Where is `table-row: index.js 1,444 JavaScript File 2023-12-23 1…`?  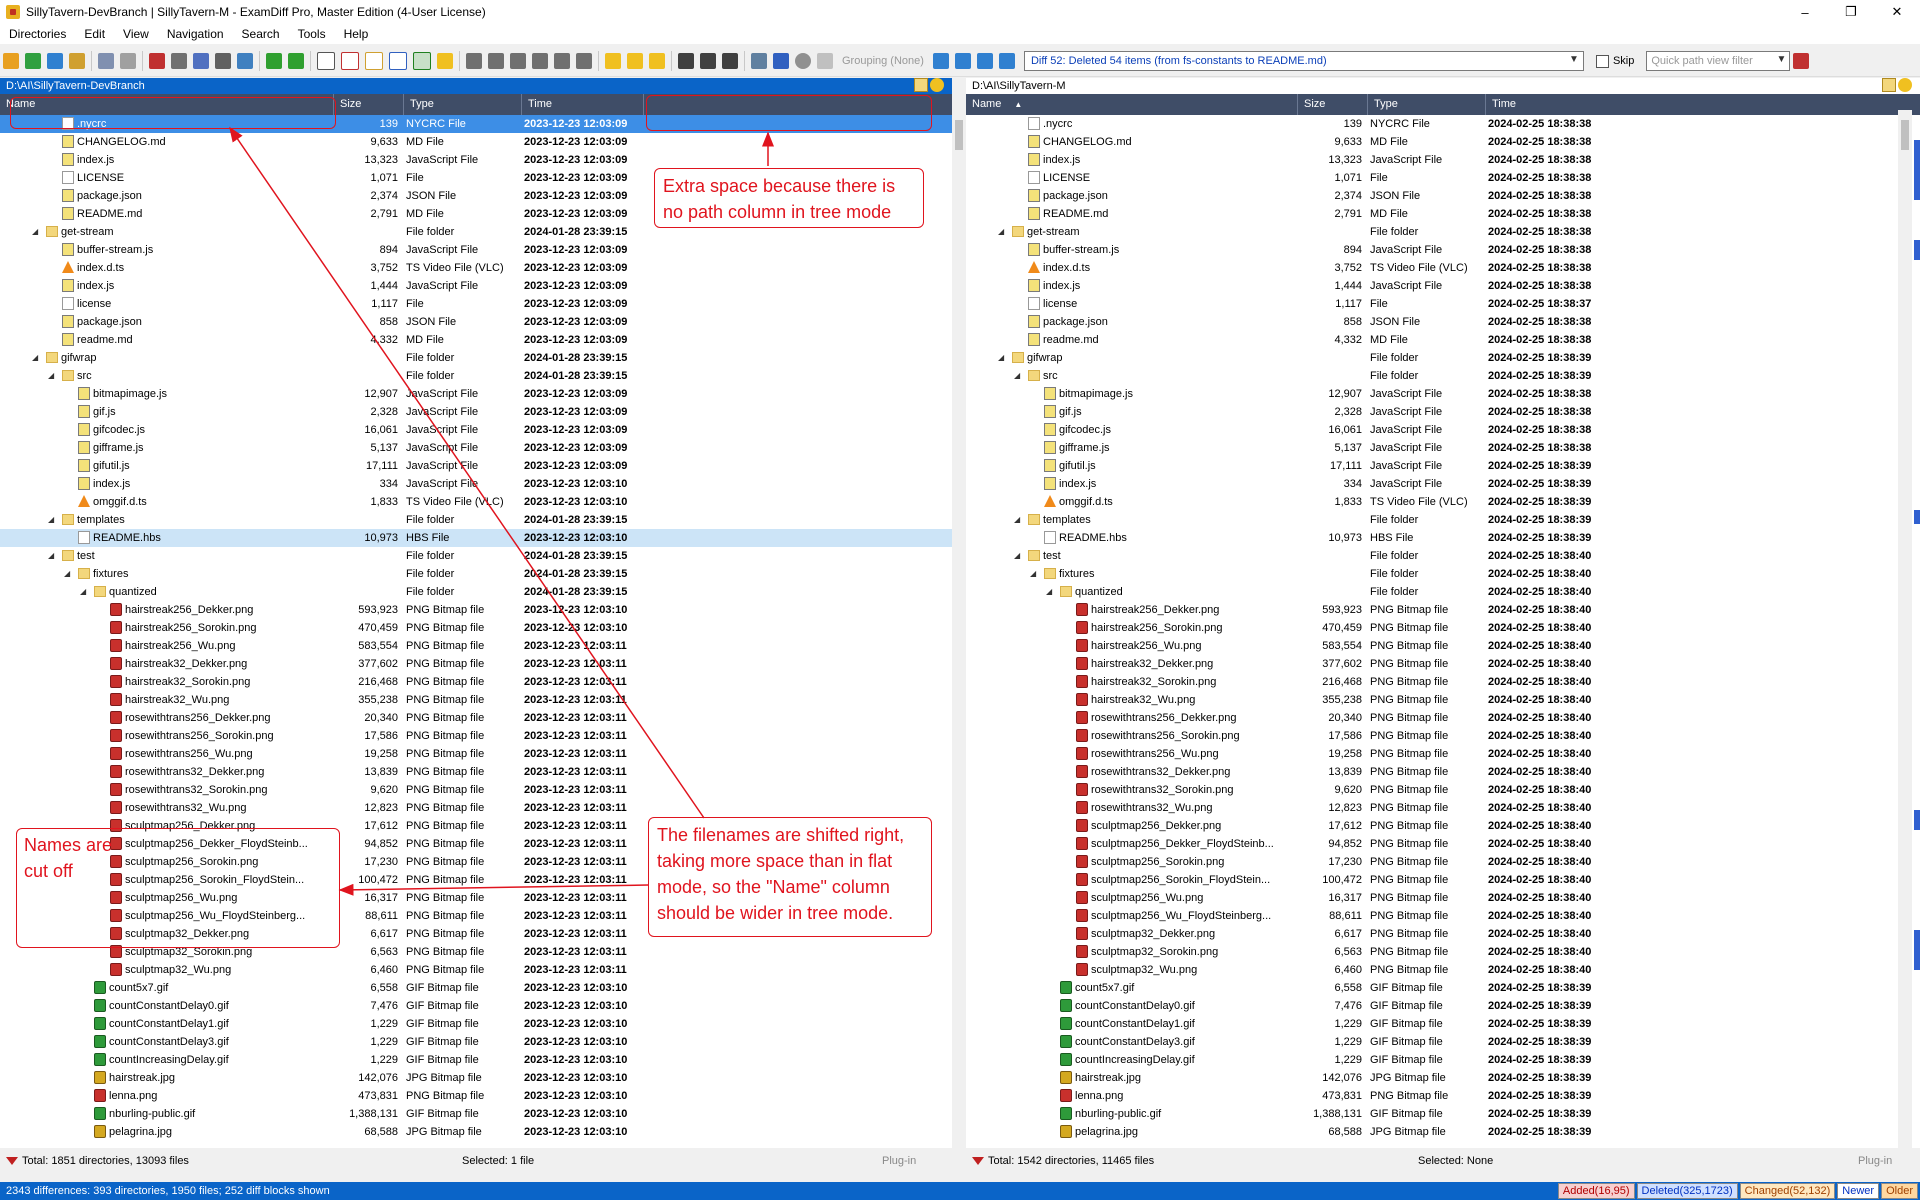 table-row: index.js 1,444 JavaScript File 2023-12-23 1… is located at coordinates (476, 286).